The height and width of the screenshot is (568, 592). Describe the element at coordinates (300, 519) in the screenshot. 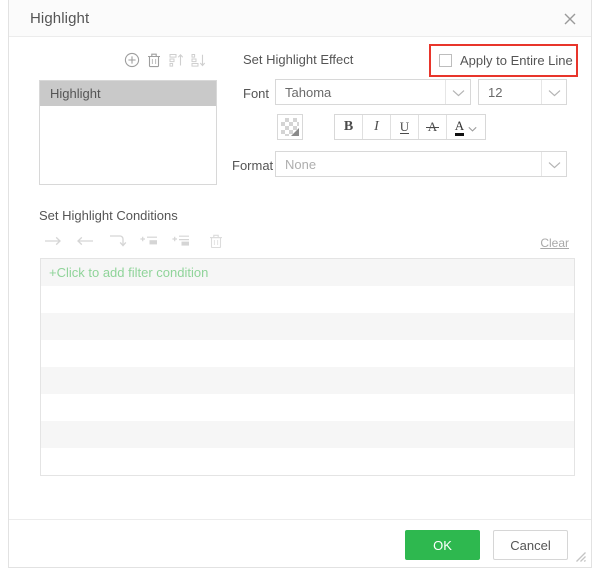

I see `footer-divider` at that location.